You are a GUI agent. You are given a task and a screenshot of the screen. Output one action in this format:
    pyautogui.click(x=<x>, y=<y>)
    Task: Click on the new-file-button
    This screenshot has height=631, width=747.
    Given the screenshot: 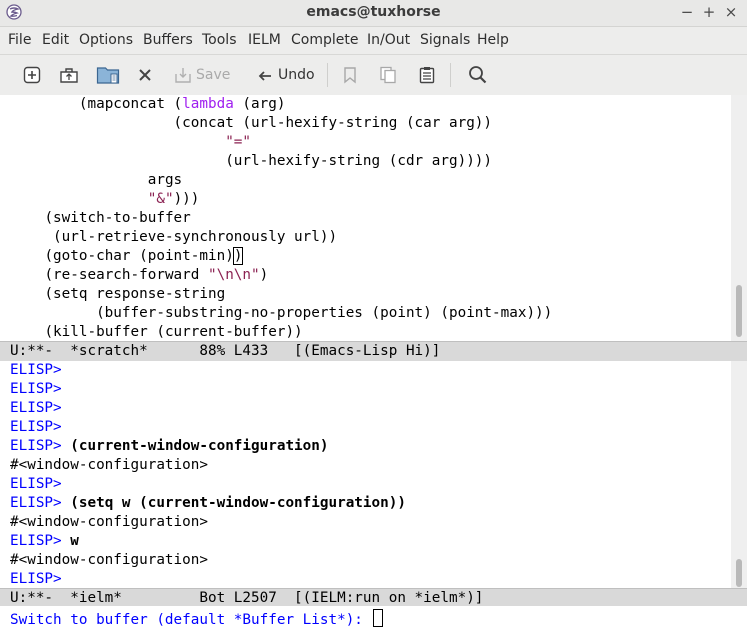 What is the action you would take?
    pyautogui.click(x=32, y=75)
    